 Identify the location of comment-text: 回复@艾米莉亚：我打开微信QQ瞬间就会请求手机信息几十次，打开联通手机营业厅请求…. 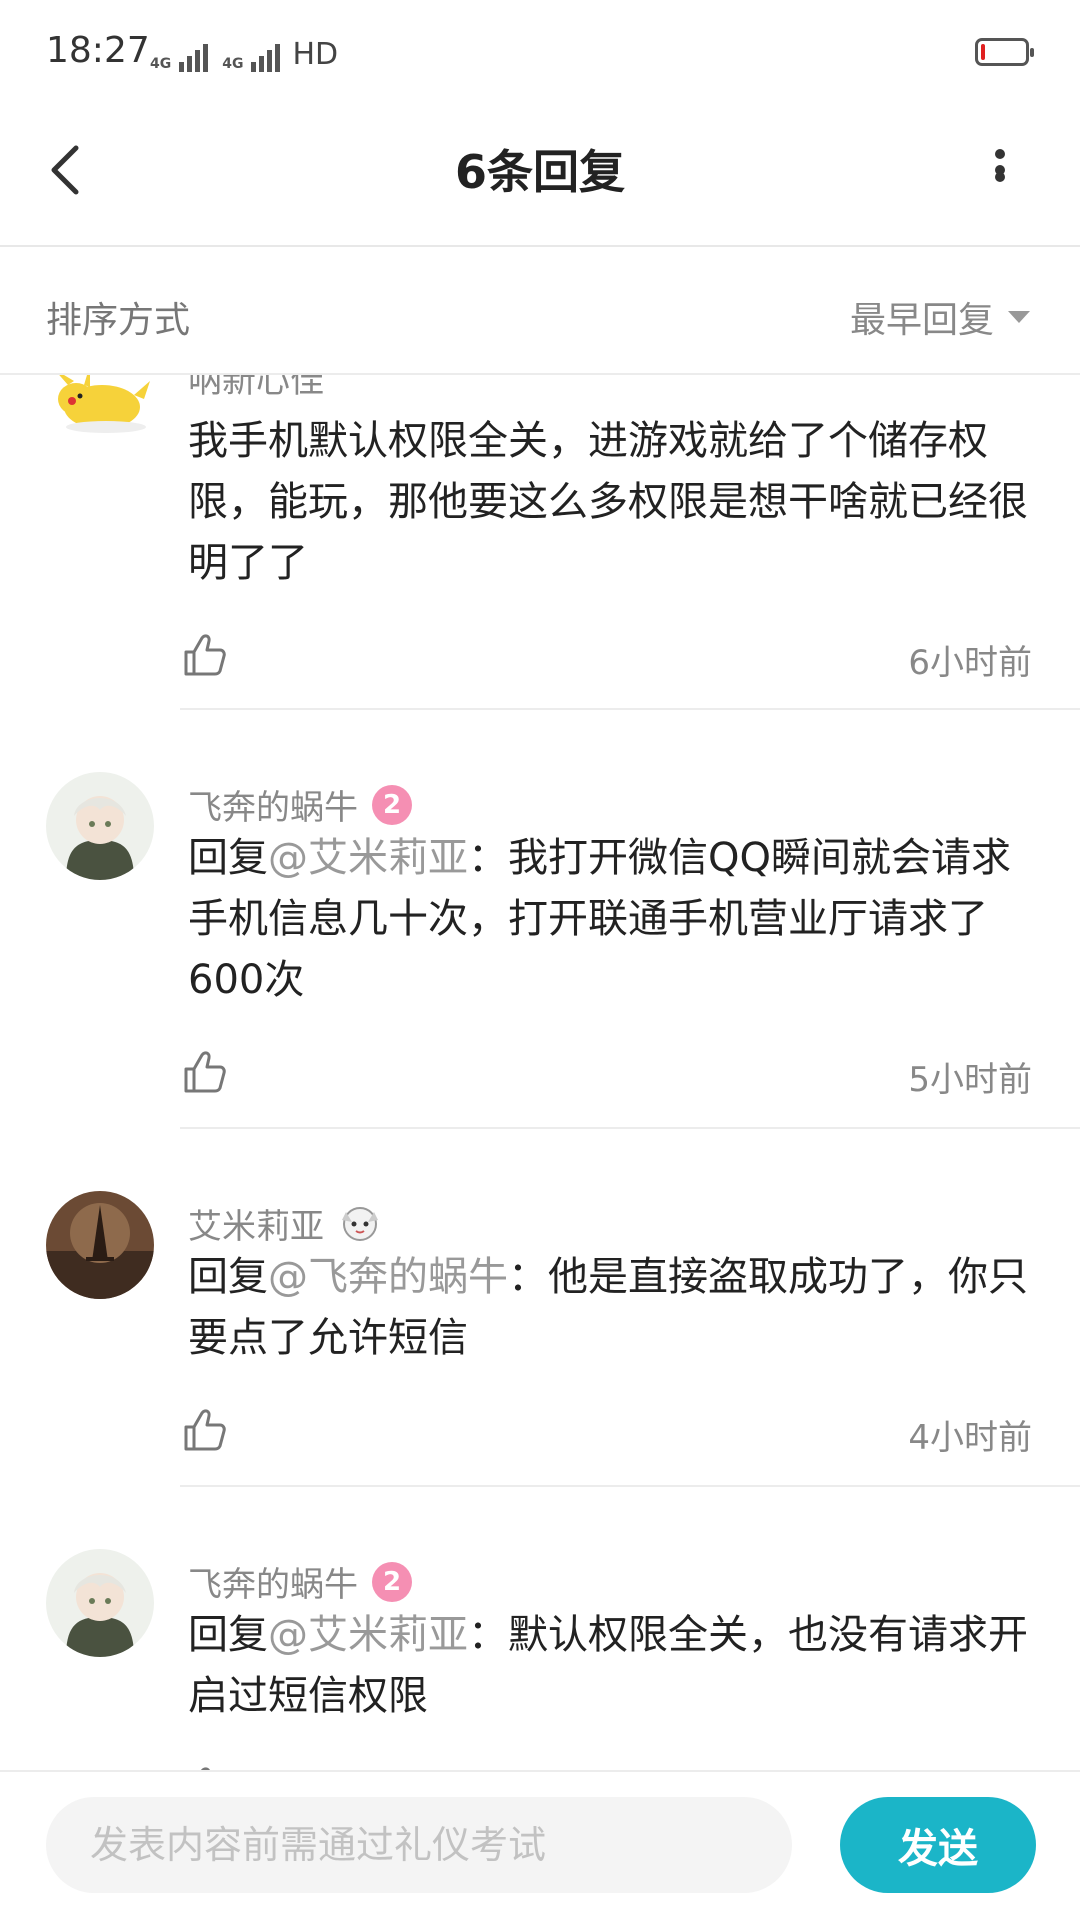
(610, 919).